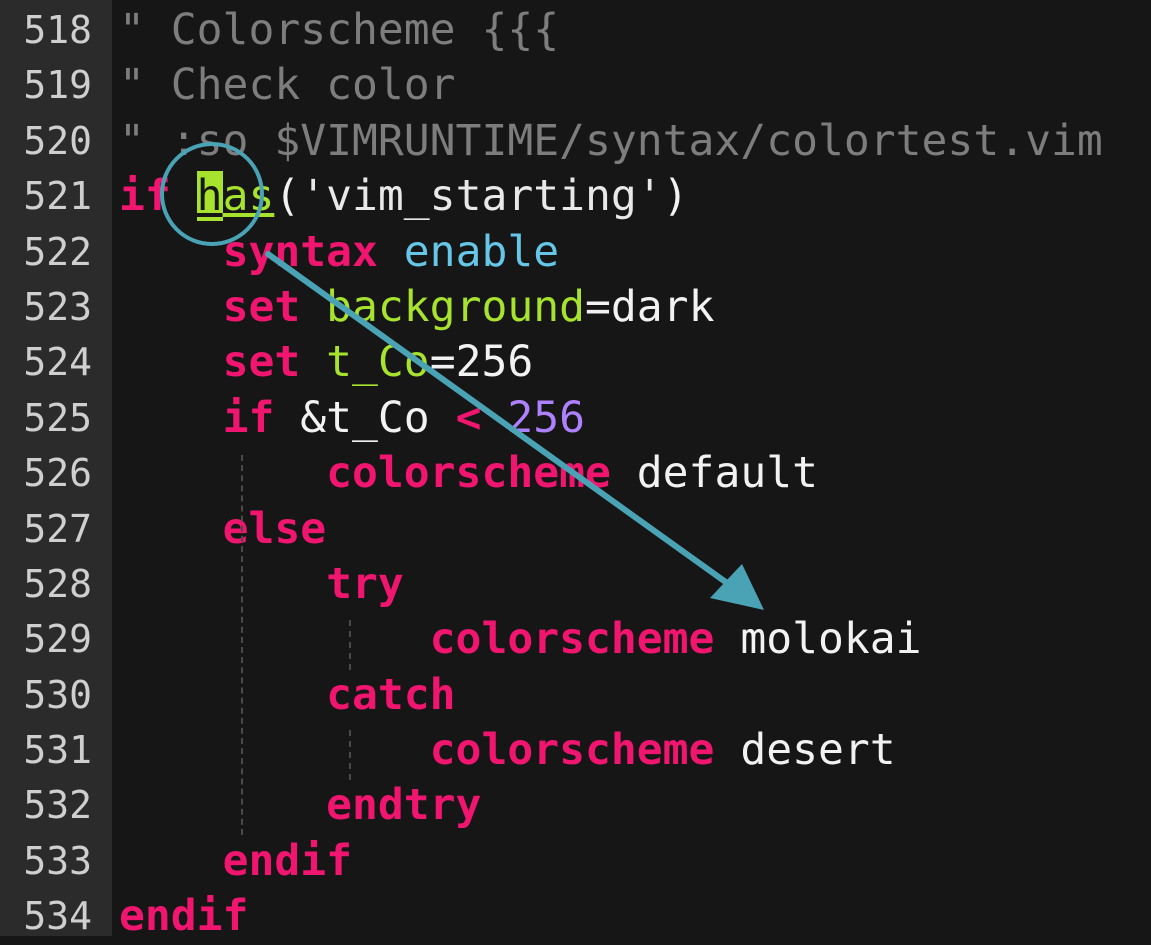 The image size is (1151, 945). I want to click on cursor: h, so click(209, 196).